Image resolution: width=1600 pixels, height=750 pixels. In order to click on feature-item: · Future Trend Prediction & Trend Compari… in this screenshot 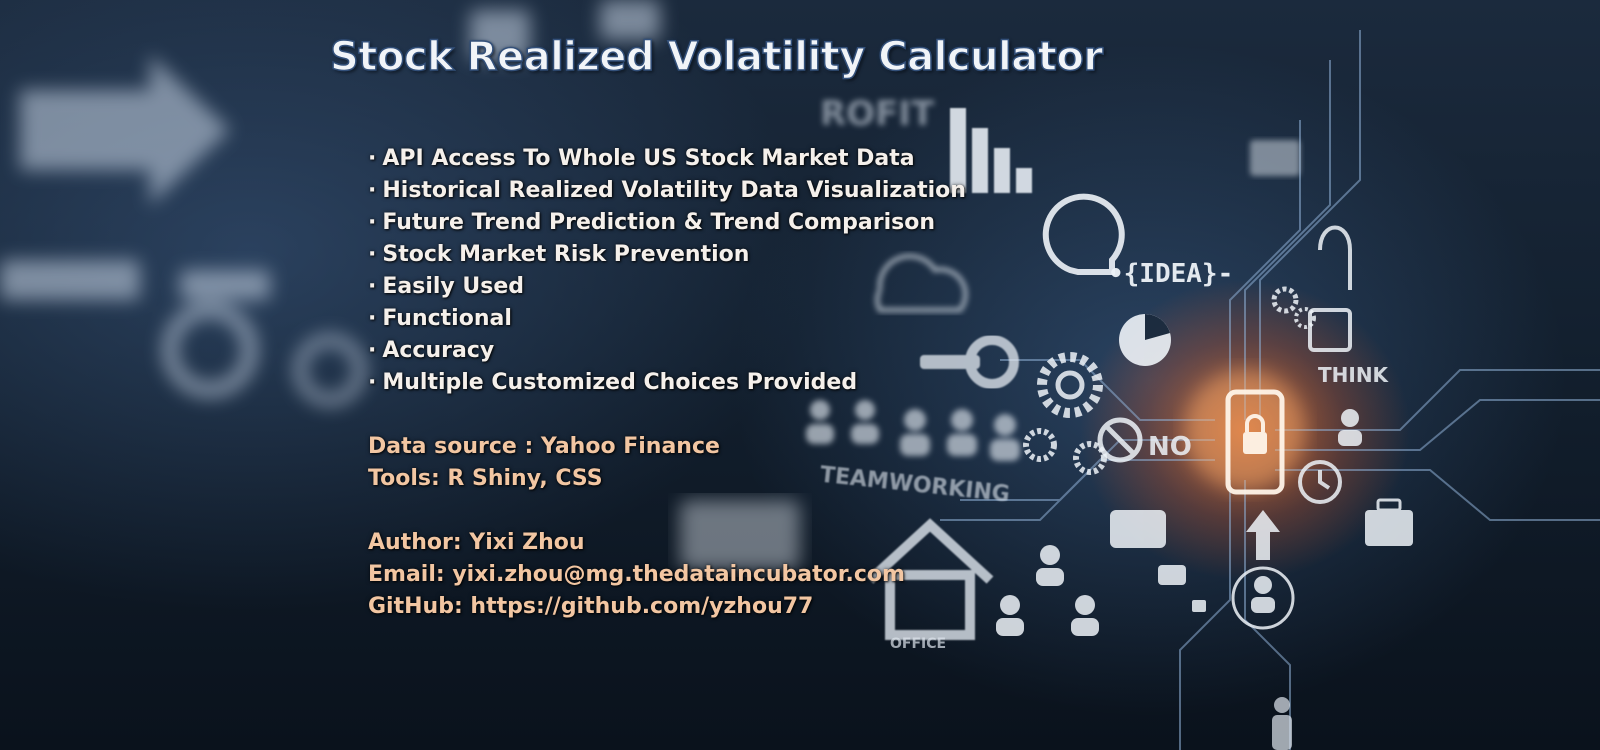, I will do `click(688, 223)`.